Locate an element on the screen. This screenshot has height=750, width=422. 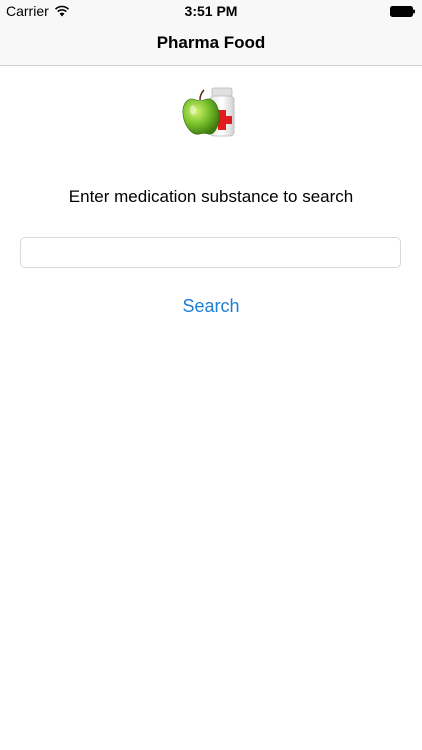
top-bar: Carrier 3:51 PM Pharma Food is located at coordinates (211, 33).